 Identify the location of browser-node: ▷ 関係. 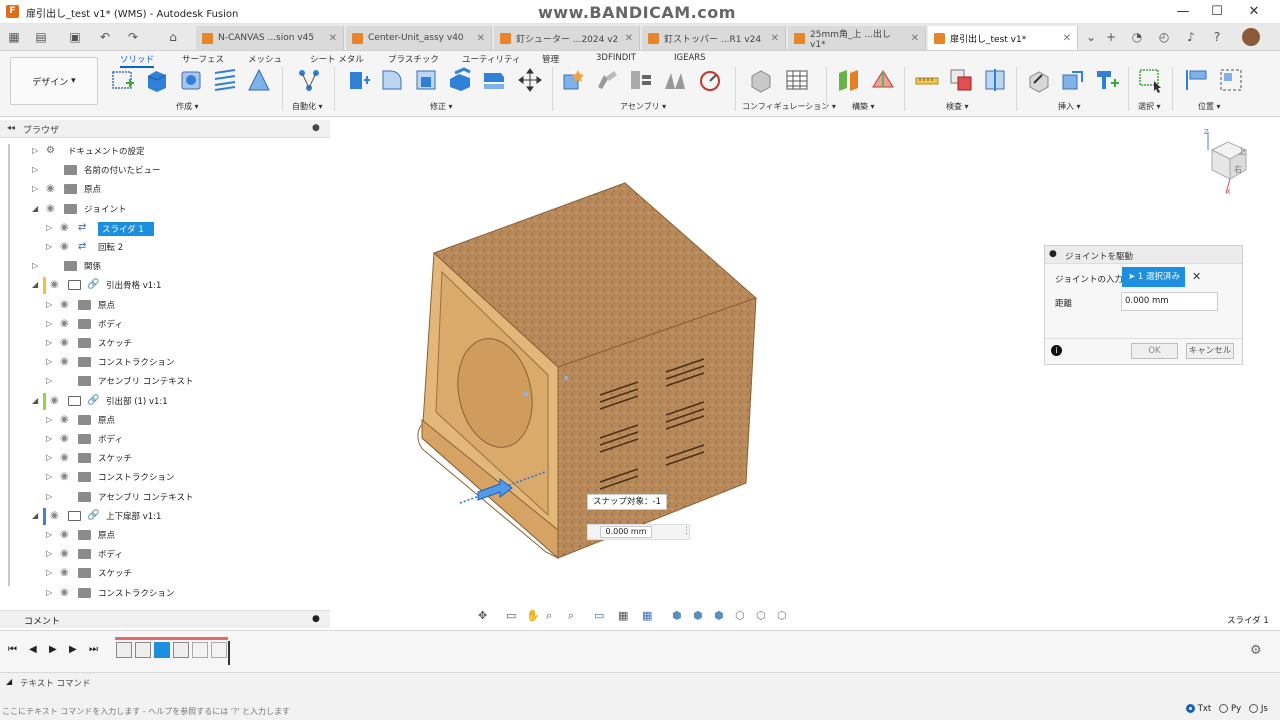
(165, 266).